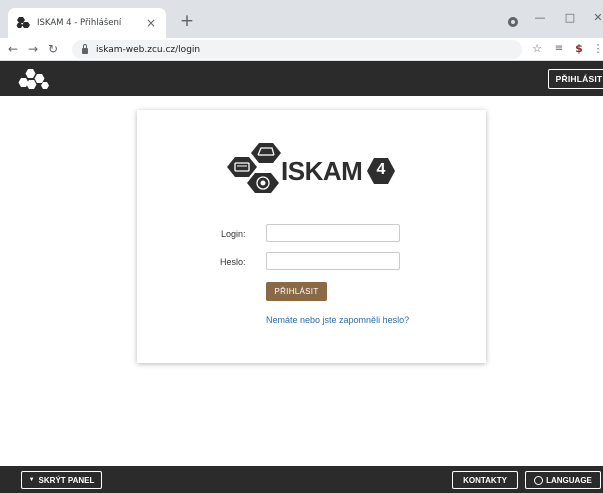  Describe the element at coordinates (301, 479) in the screenshot. I see `app-footer: ▼ SKRÝT PANEL KONTAKTY LANGUAGE` at that location.